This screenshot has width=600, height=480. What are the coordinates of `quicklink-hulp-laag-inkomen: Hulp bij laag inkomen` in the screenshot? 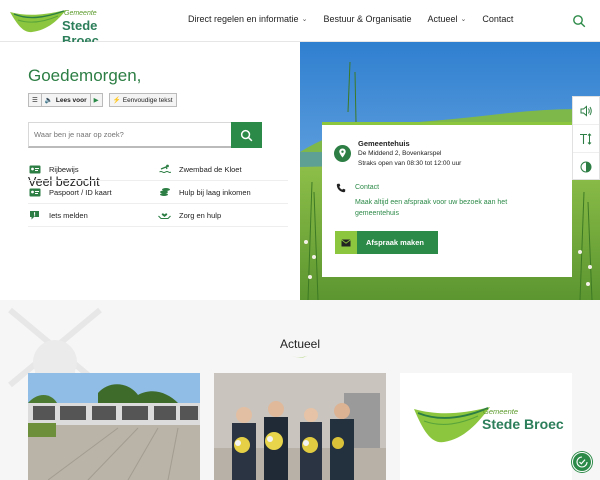 It's located at (223, 192).